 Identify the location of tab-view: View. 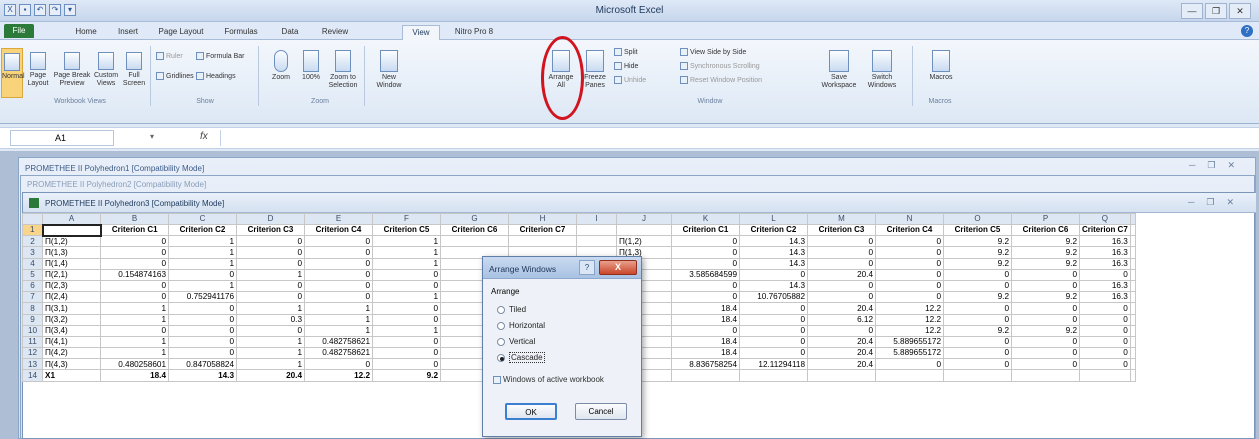
(421, 32).